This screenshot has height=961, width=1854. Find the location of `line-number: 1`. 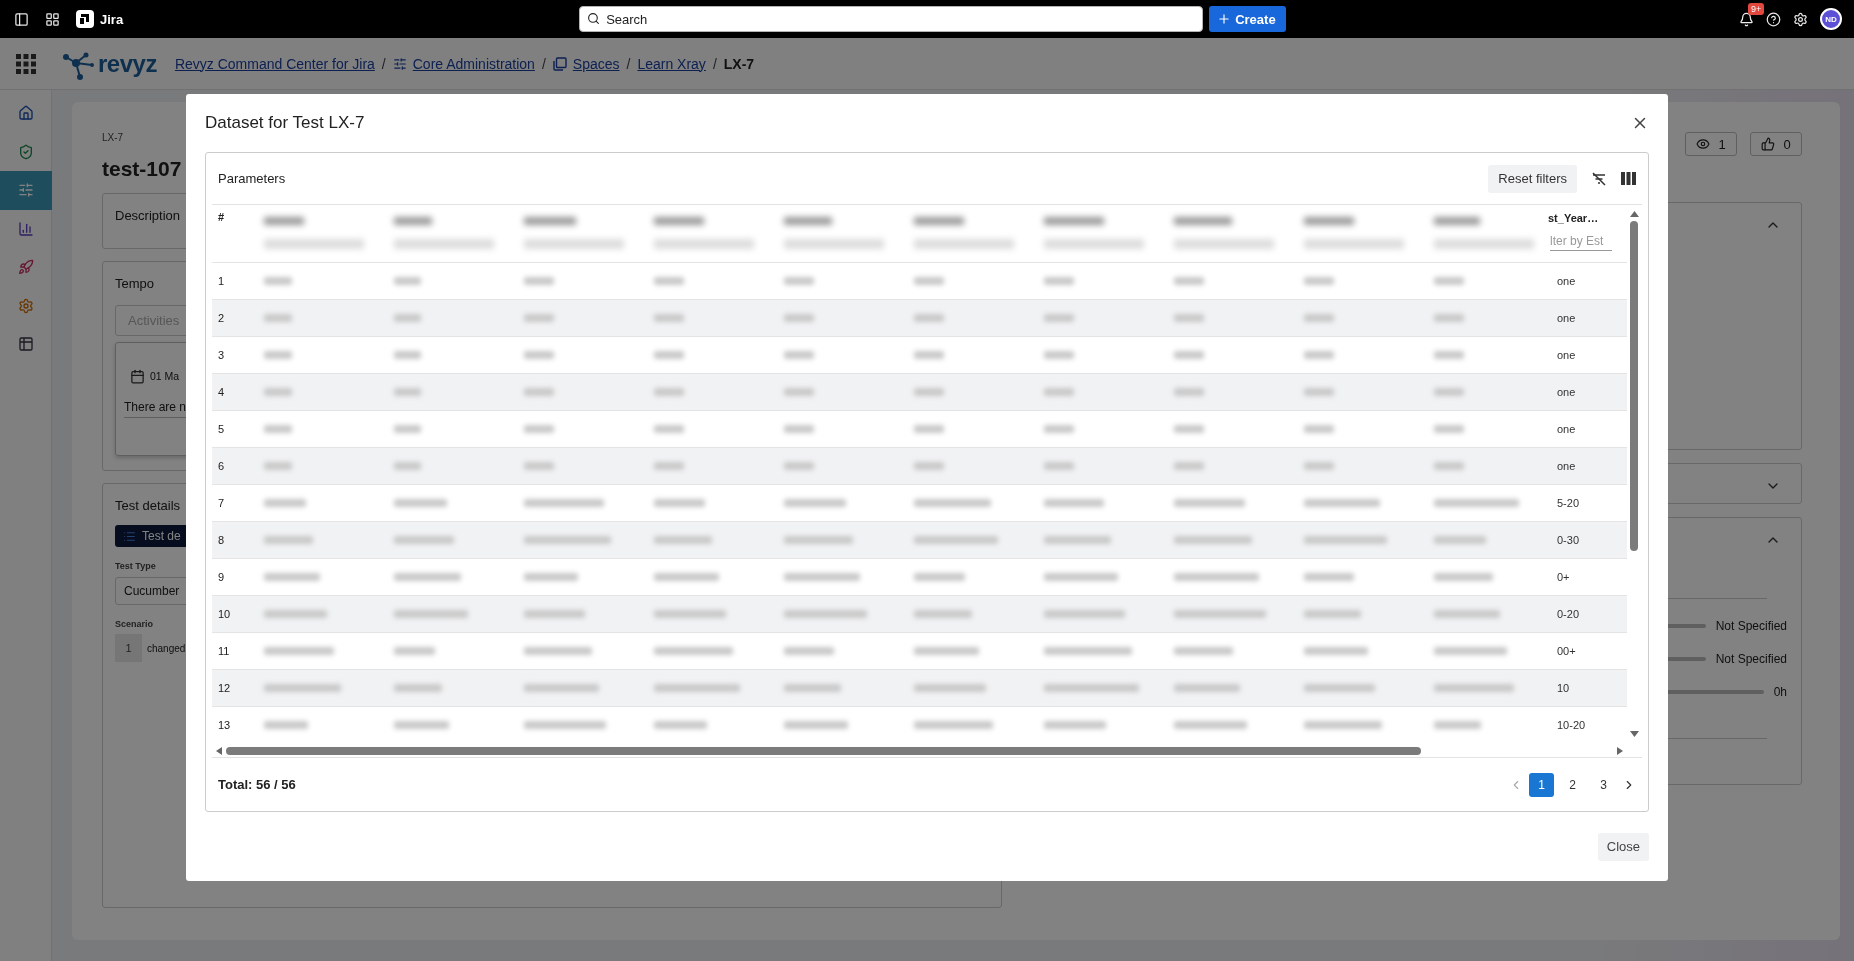

line-number: 1 is located at coordinates (128, 648).